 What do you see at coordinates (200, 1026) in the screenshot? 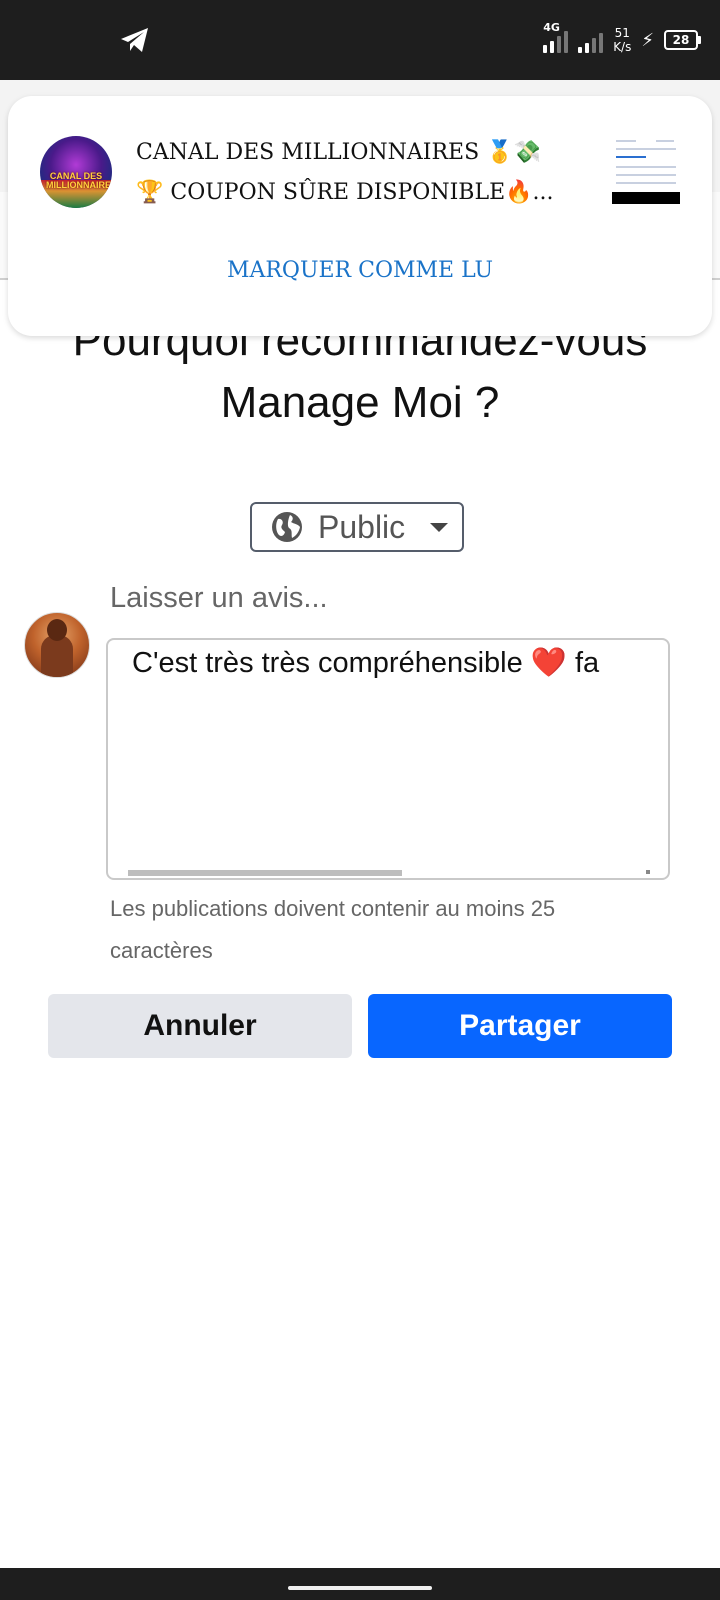
I see `cancel-button: Annuler` at bounding box center [200, 1026].